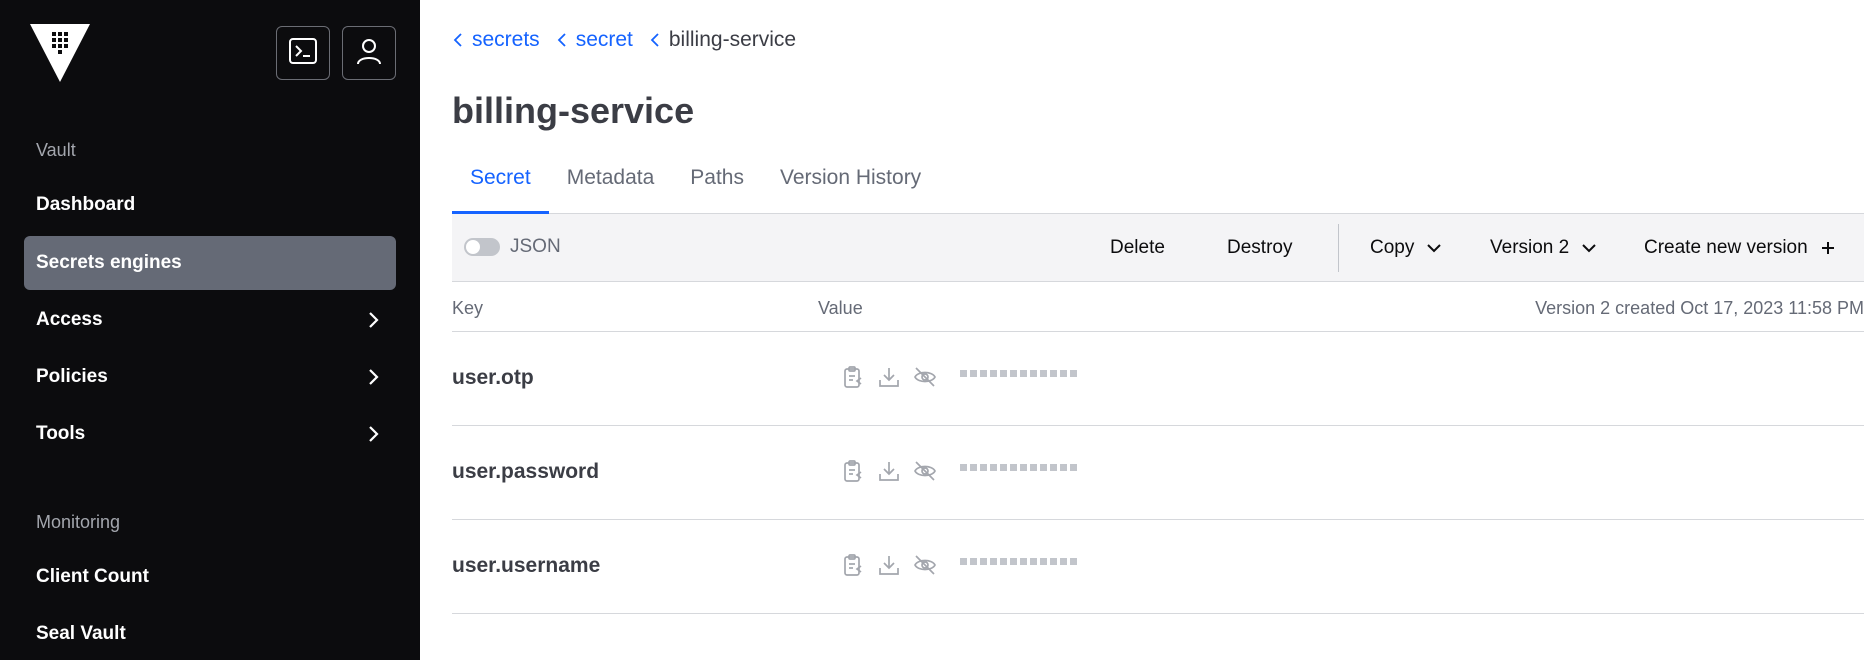 The height and width of the screenshot is (660, 1876). What do you see at coordinates (210, 434) in the screenshot?
I see `sidebar-item-tools: Tools` at bounding box center [210, 434].